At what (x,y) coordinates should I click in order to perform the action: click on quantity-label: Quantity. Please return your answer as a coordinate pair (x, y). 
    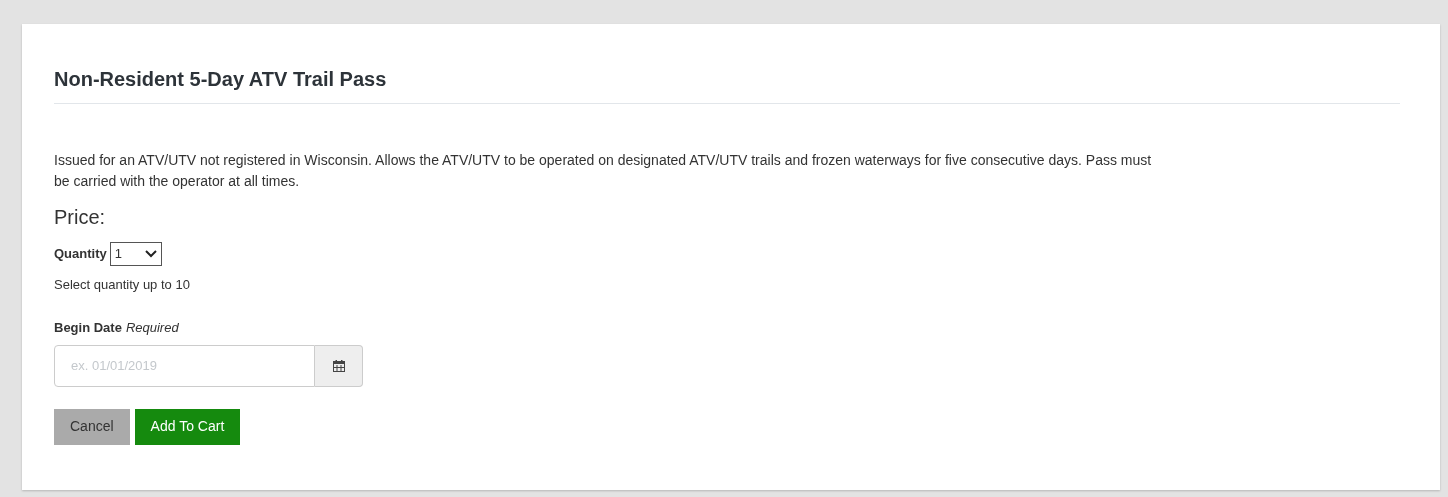
    Looking at the image, I should click on (80, 254).